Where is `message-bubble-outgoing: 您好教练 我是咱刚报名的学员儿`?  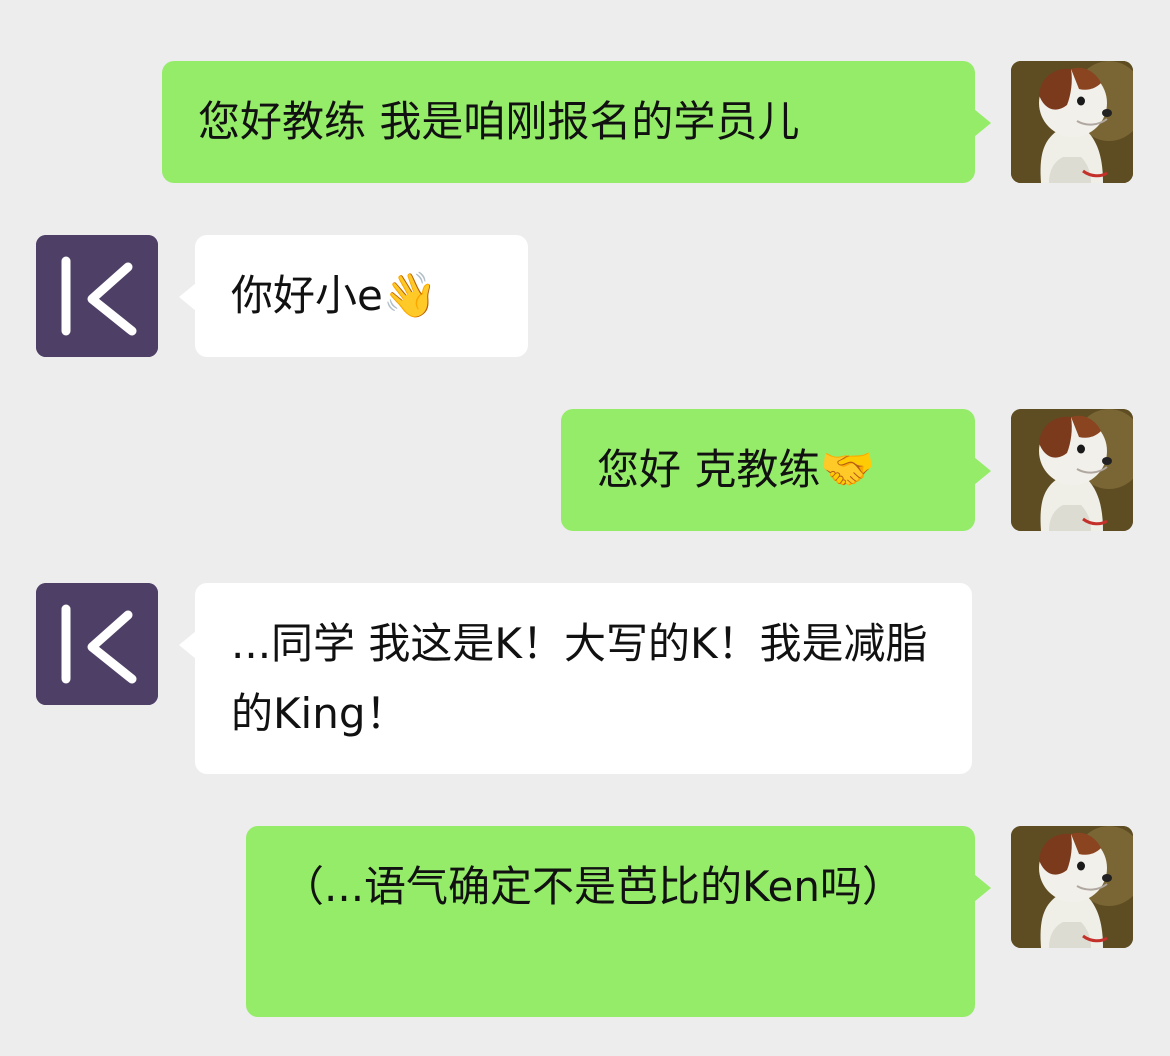 message-bubble-outgoing: 您好教练 我是咱刚报名的学员儿 is located at coordinates (576, 122).